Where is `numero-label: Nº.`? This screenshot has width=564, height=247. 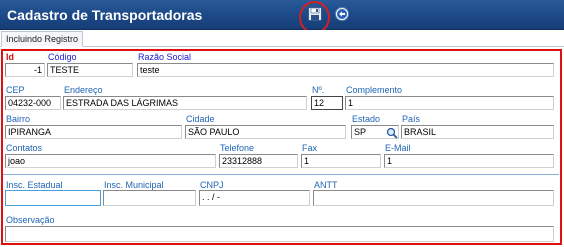
numero-label: Nº. is located at coordinates (318, 90).